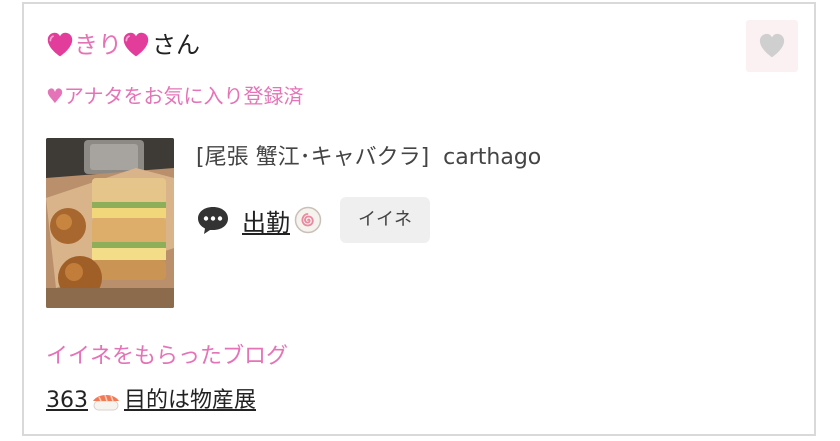 This screenshot has width=840, height=441. I want to click on shop-name: carthago, so click(492, 157).